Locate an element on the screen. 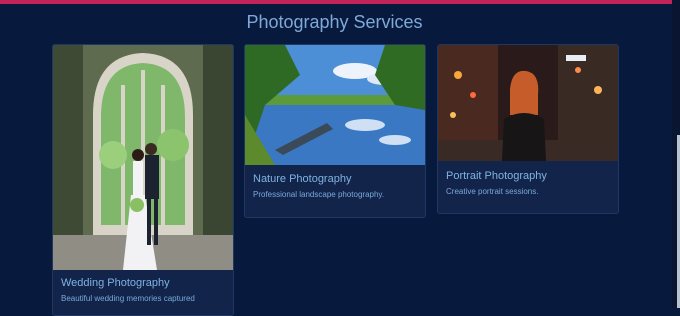 The width and height of the screenshot is (680, 316). card-title: Wedding Photography is located at coordinates (115, 283).